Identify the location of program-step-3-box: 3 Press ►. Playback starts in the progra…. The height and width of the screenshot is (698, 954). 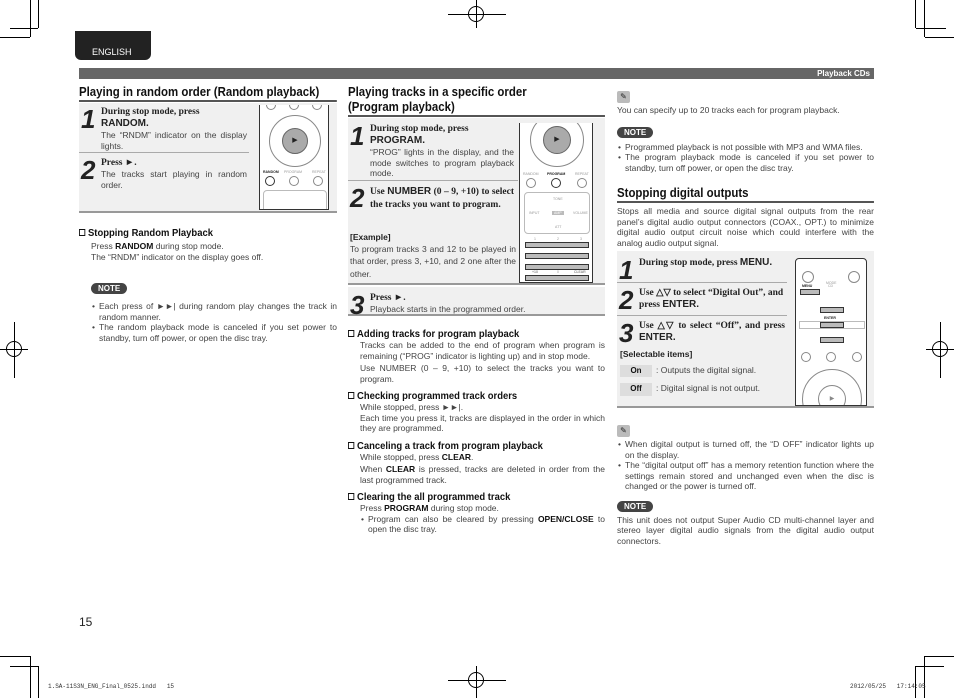
(476, 303).